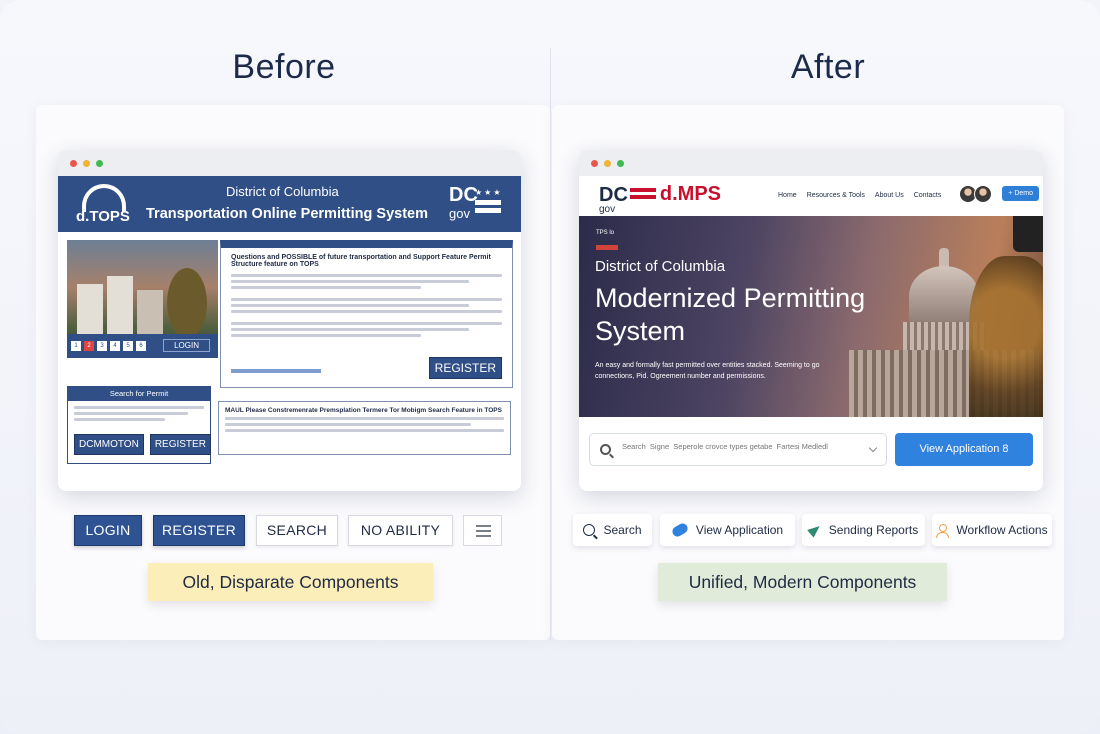  I want to click on dc-flag-icon, so click(642, 194).